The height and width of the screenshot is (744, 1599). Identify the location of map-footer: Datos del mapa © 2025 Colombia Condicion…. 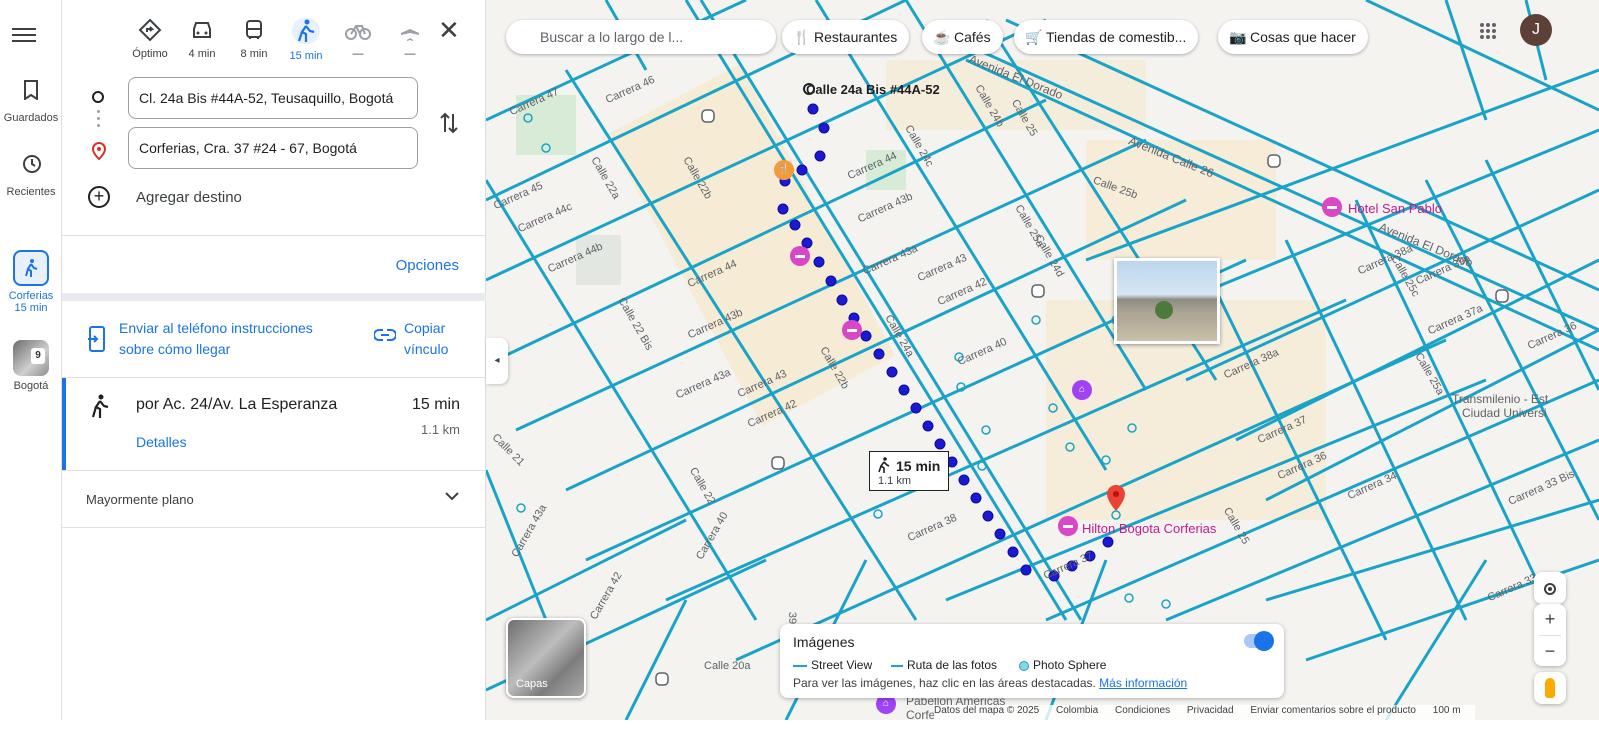
(1204, 712).